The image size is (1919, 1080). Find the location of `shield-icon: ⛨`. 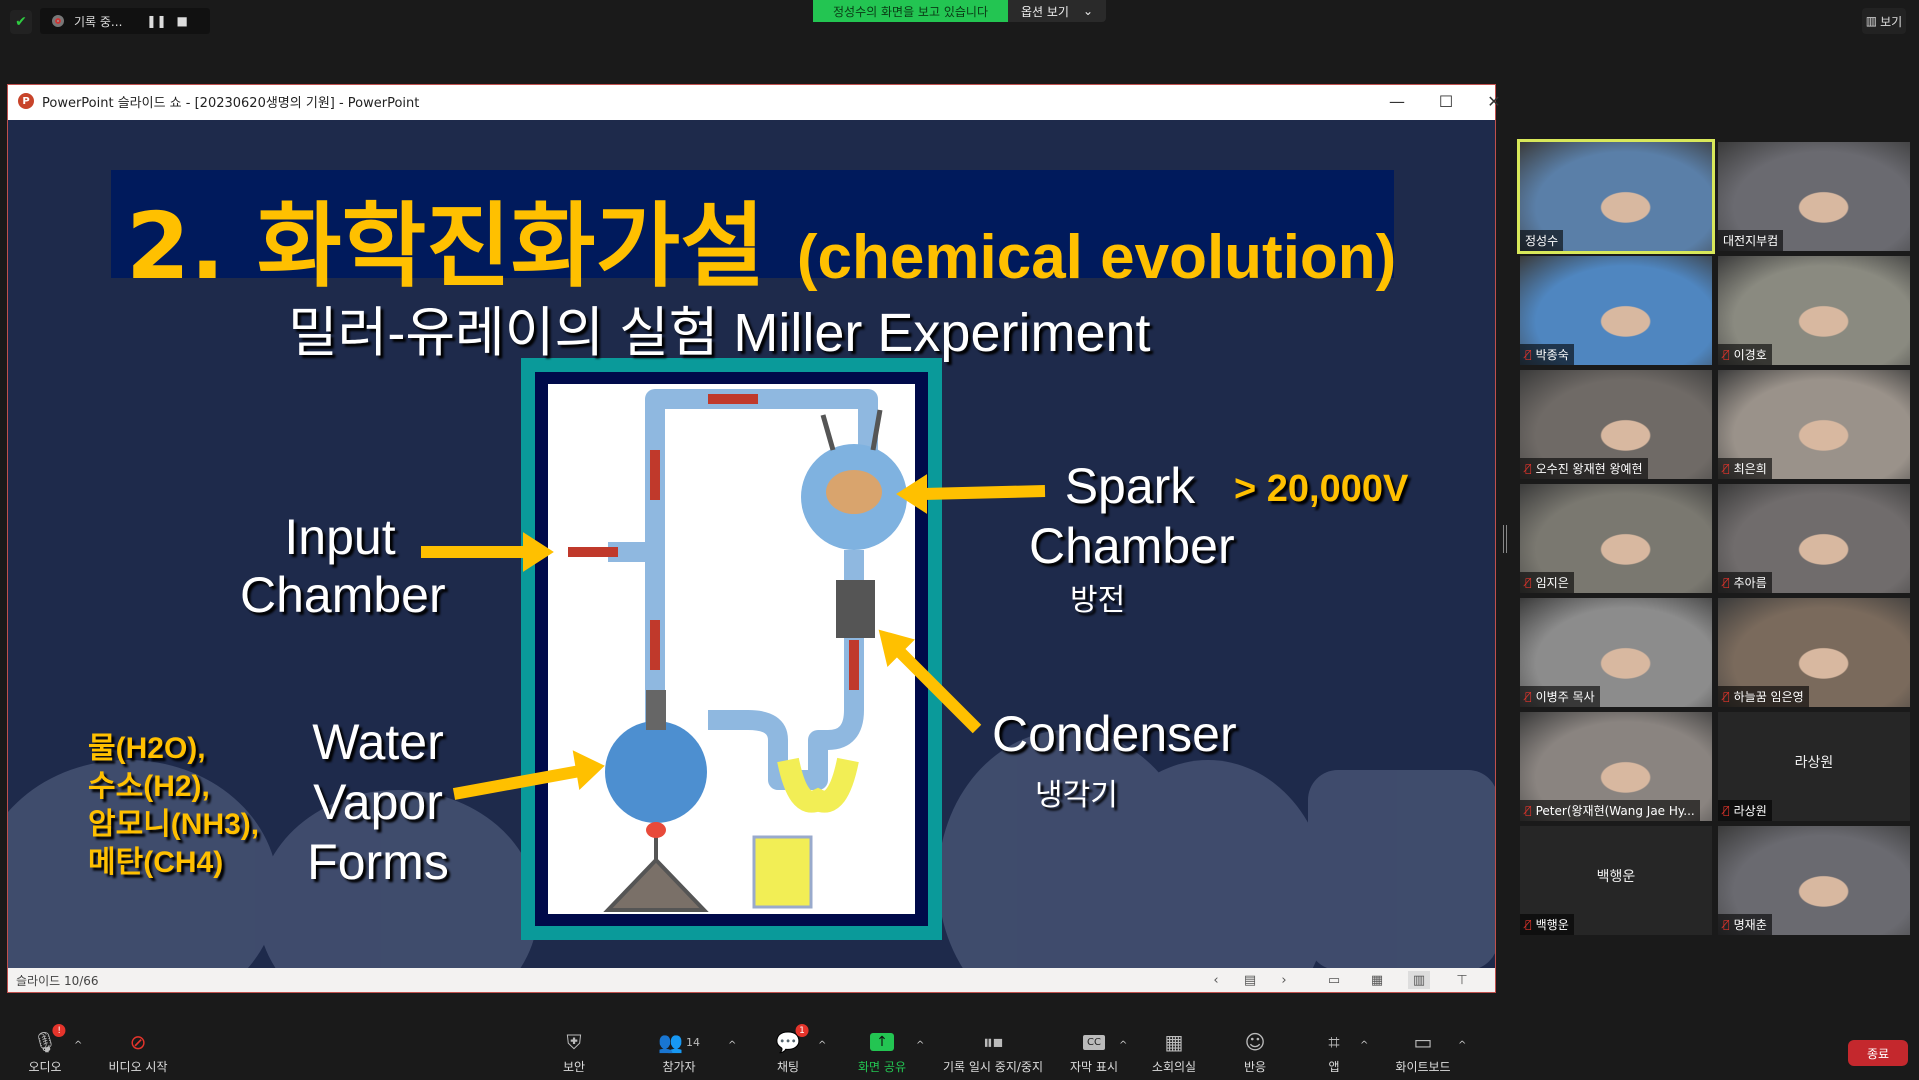

shield-icon: ⛨ is located at coordinates (574, 1042).